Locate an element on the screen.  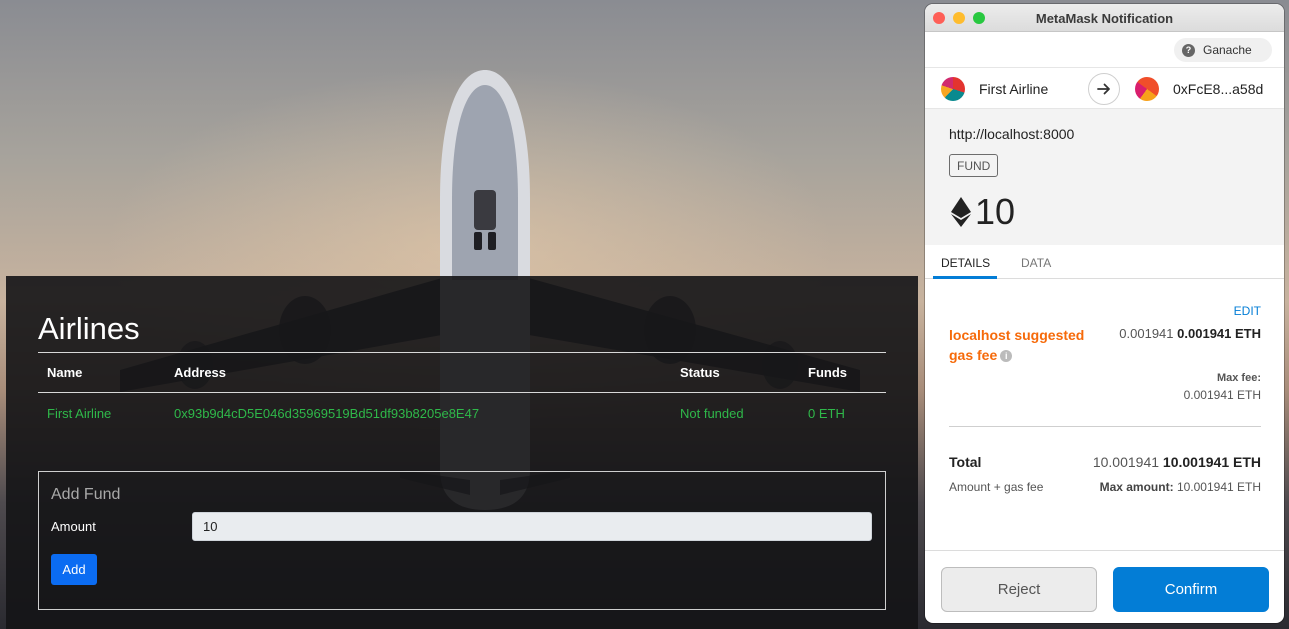
edit-gas-link: EDIT is located at coordinates (1247, 311).